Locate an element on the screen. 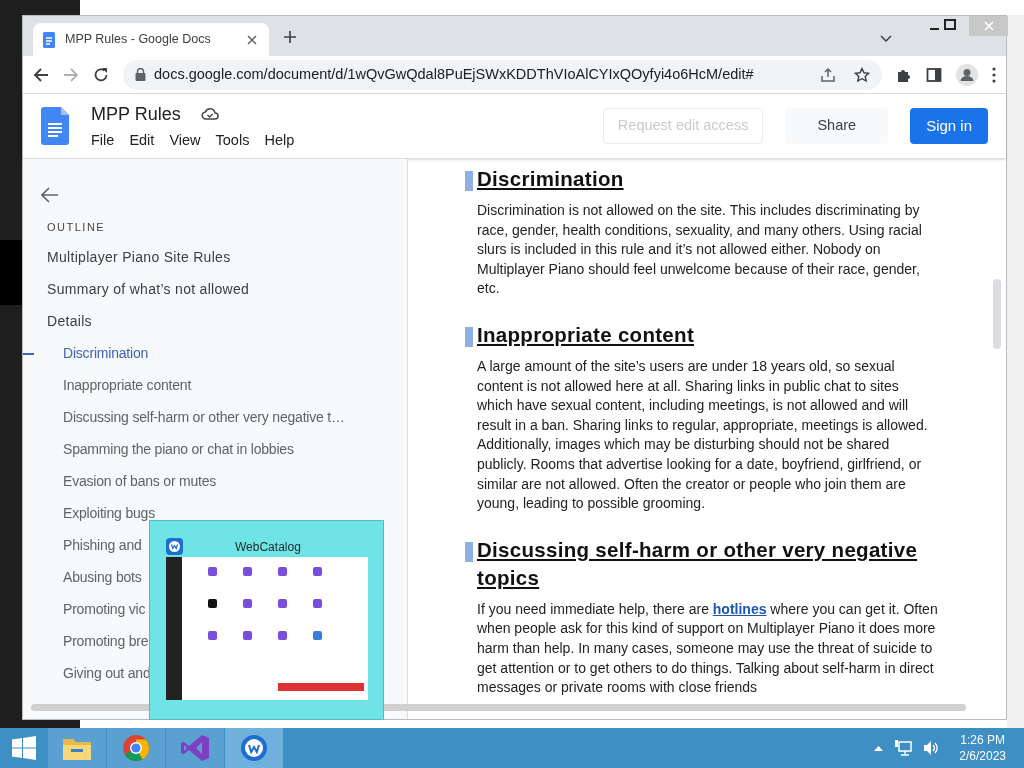 The image size is (1024, 768). outline-item: Phishing and is located at coordinates (102, 545).